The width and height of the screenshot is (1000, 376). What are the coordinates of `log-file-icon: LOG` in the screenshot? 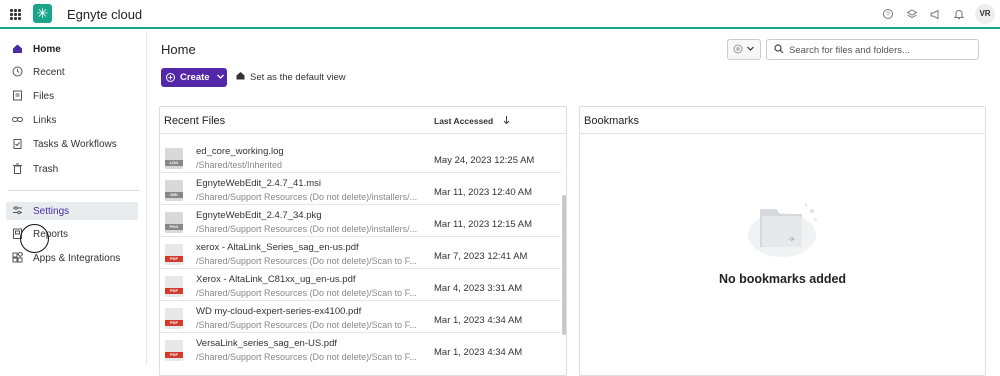 It's located at (174, 158).